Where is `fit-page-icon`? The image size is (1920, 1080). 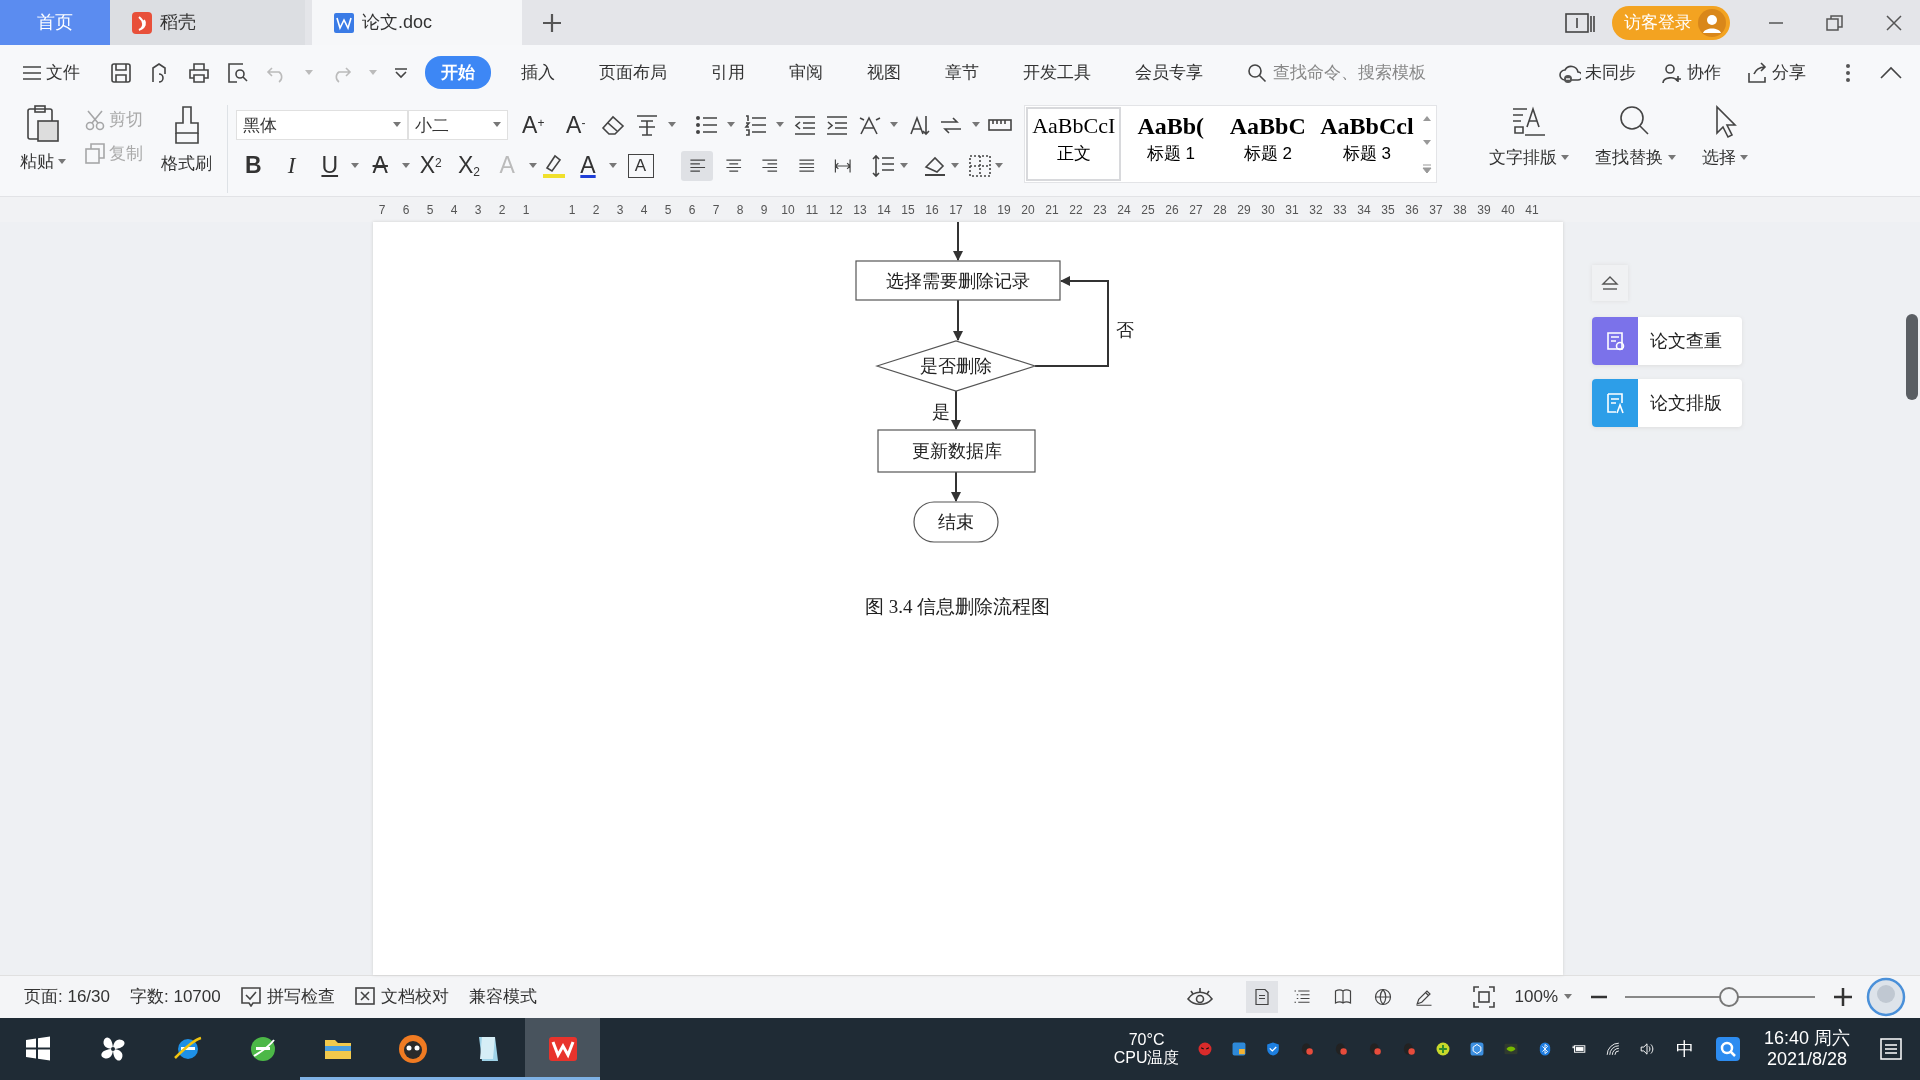 fit-page-icon is located at coordinates (1484, 997).